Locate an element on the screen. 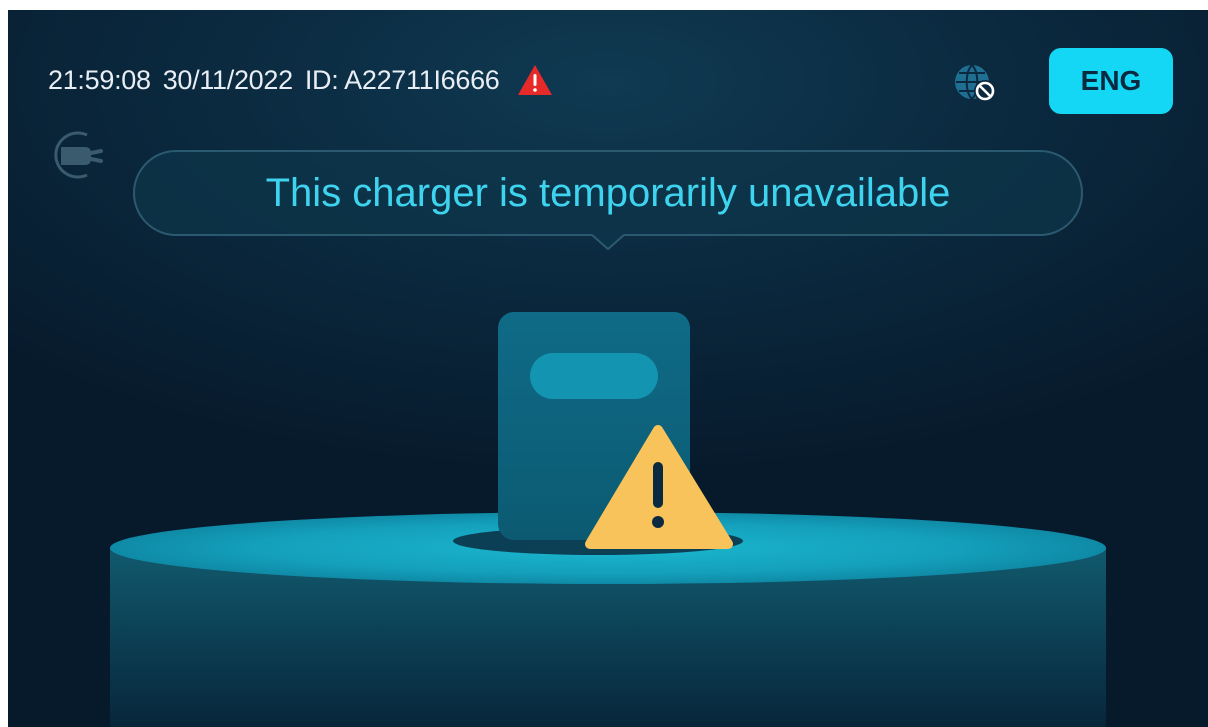 This screenshot has height=727, width=1208. date-display: 30/11/2022 is located at coordinates (227, 79).